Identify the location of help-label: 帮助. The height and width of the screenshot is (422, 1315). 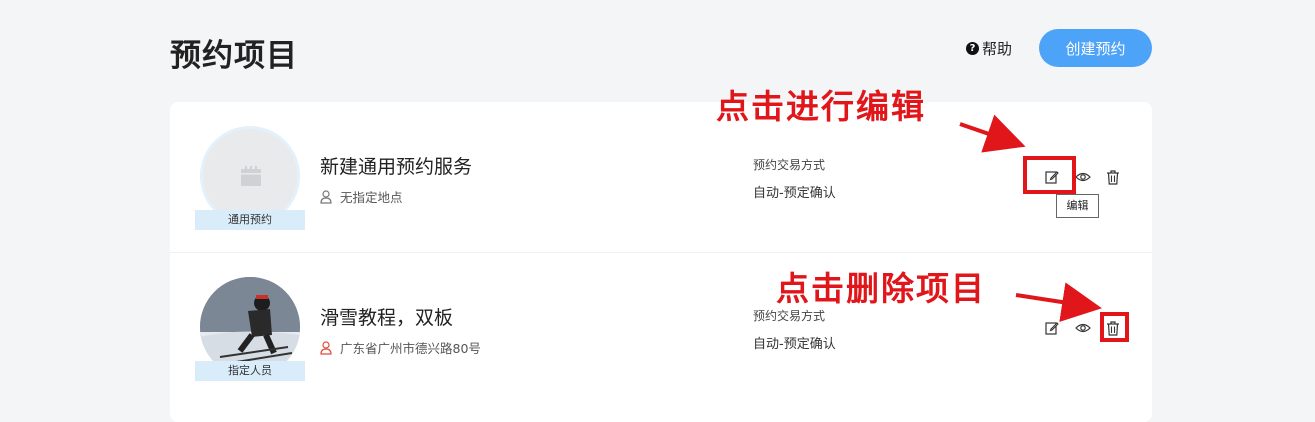
(997, 49).